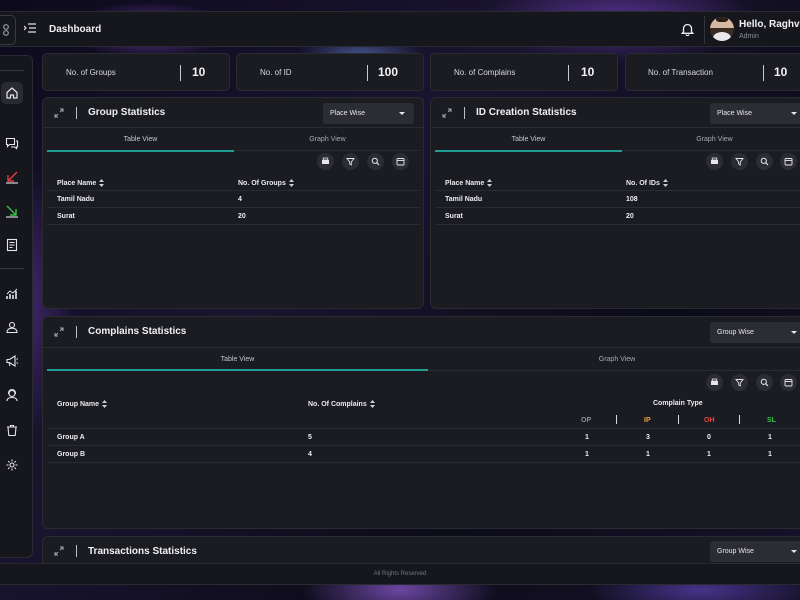 The height and width of the screenshot is (600, 800). What do you see at coordinates (16, 306) in the screenshot?
I see `sidebar` at bounding box center [16, 306].